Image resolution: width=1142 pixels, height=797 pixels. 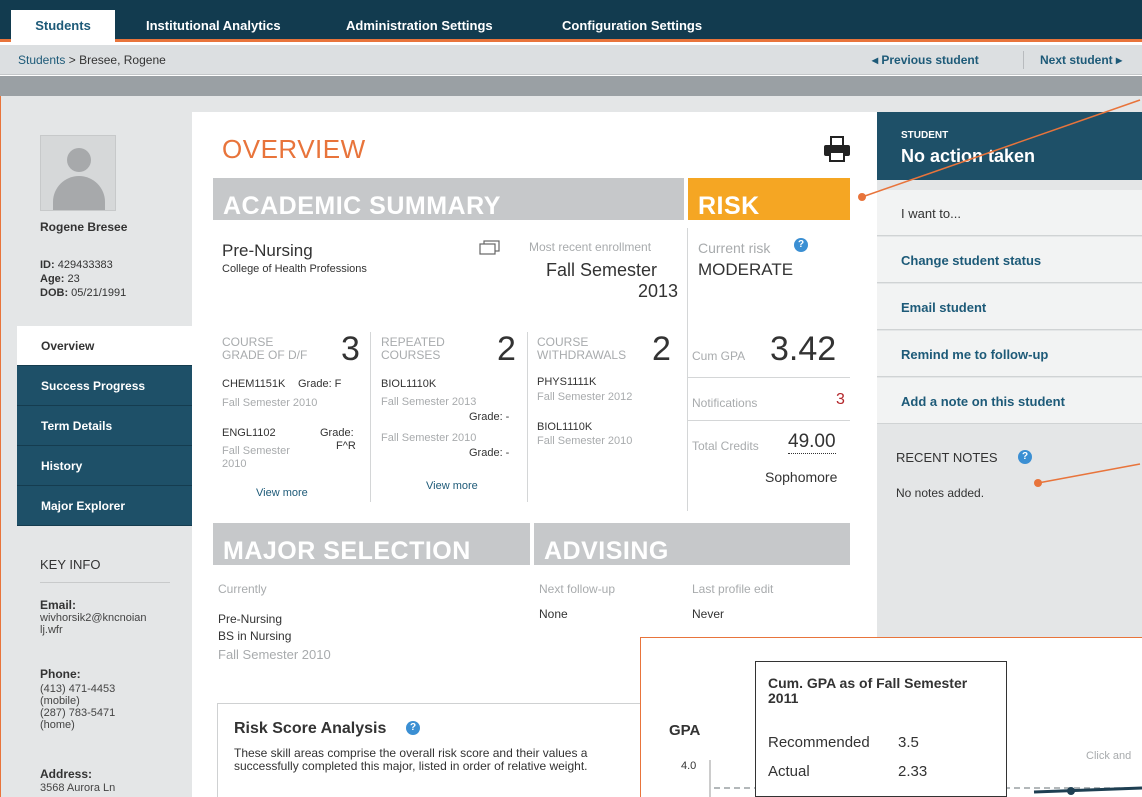 I want to click on df-course-2: ENGL1102, so click(x=249, y=433).